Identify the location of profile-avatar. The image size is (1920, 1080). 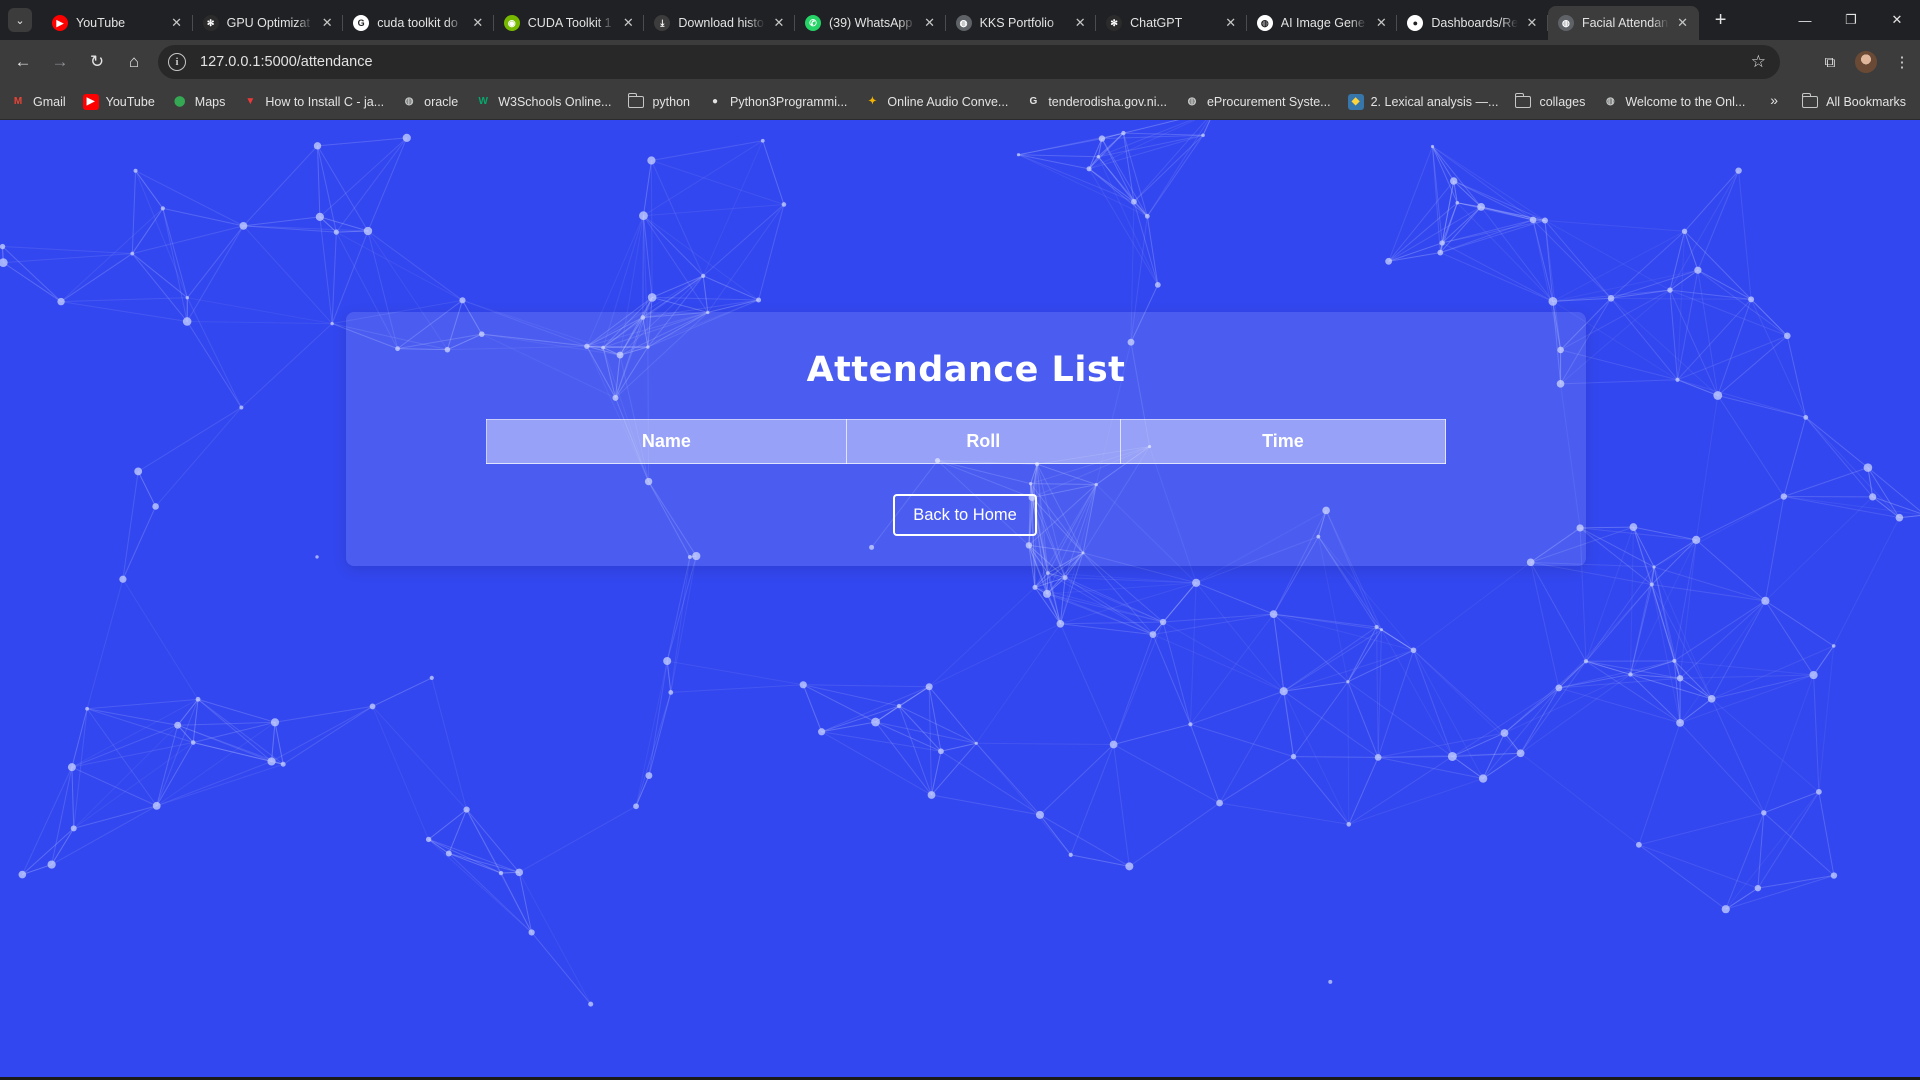
(1866, 62).